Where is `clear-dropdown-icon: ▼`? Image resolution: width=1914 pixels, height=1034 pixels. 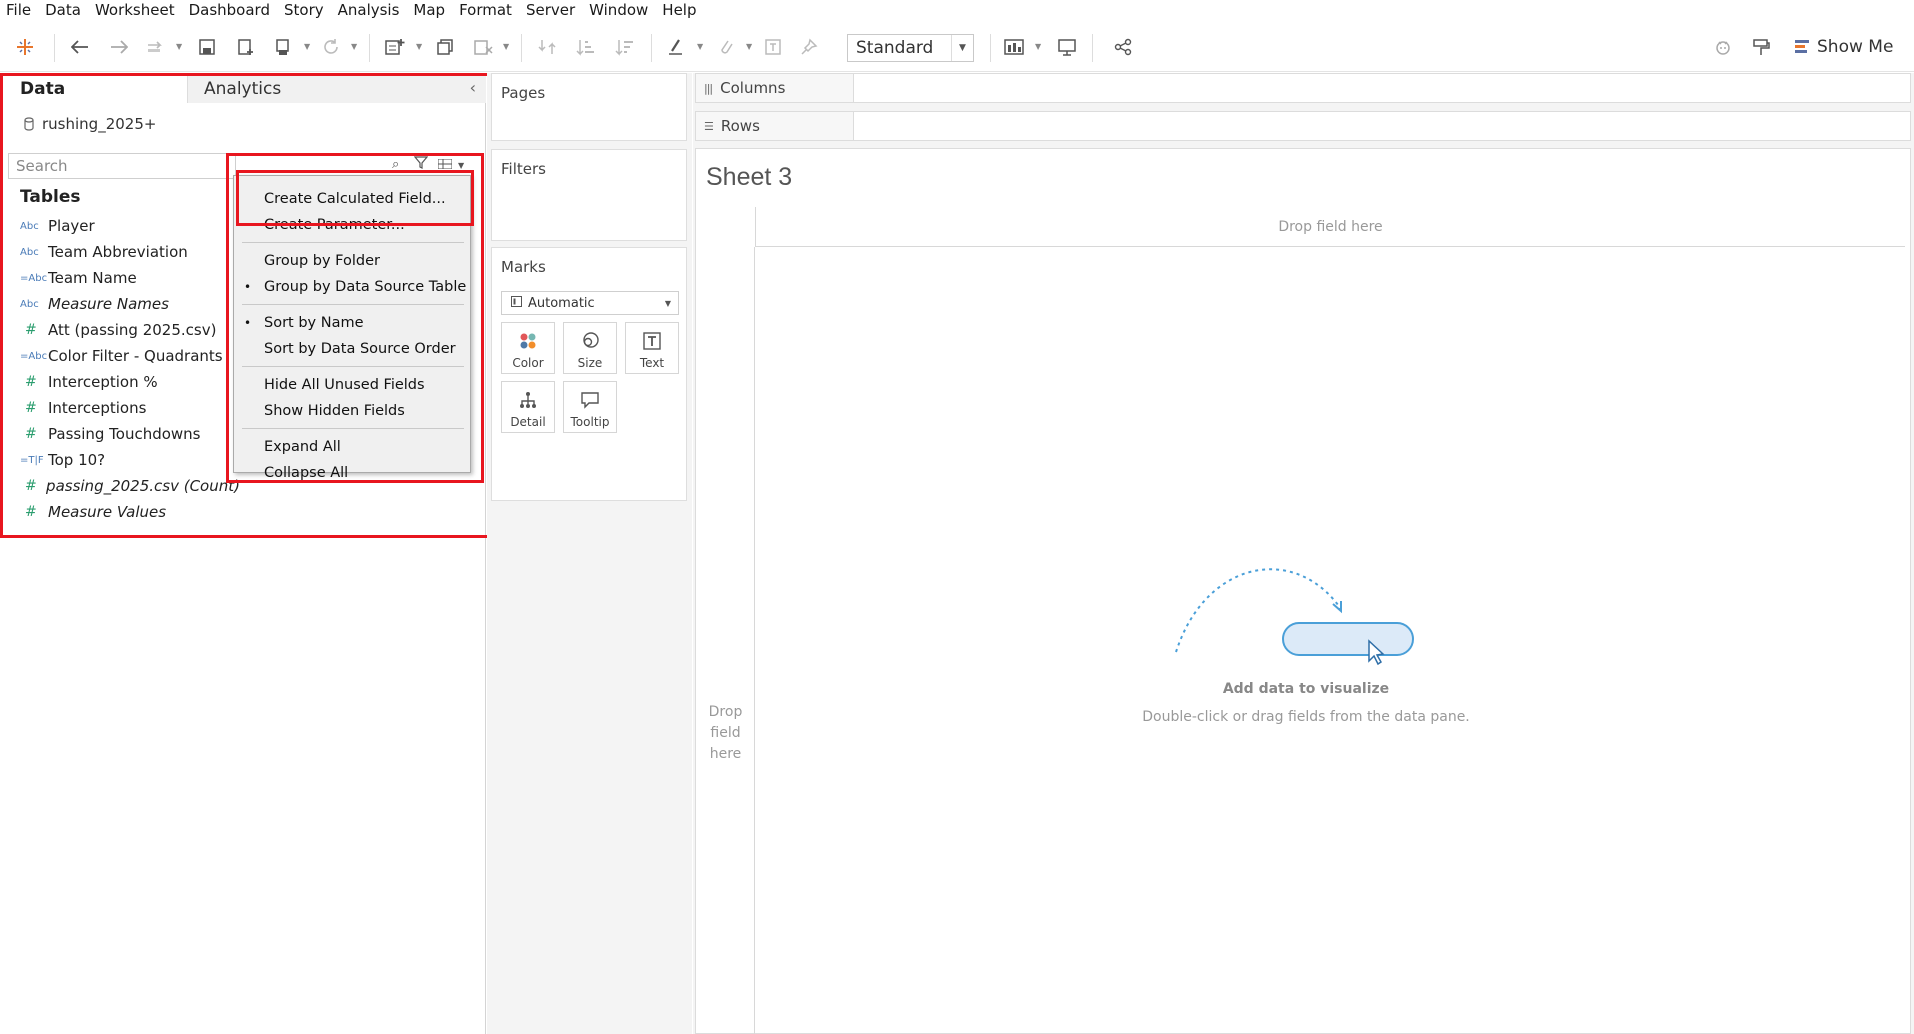
clear-dropdown-icon: ▼ is located at coordinates (507, 47).